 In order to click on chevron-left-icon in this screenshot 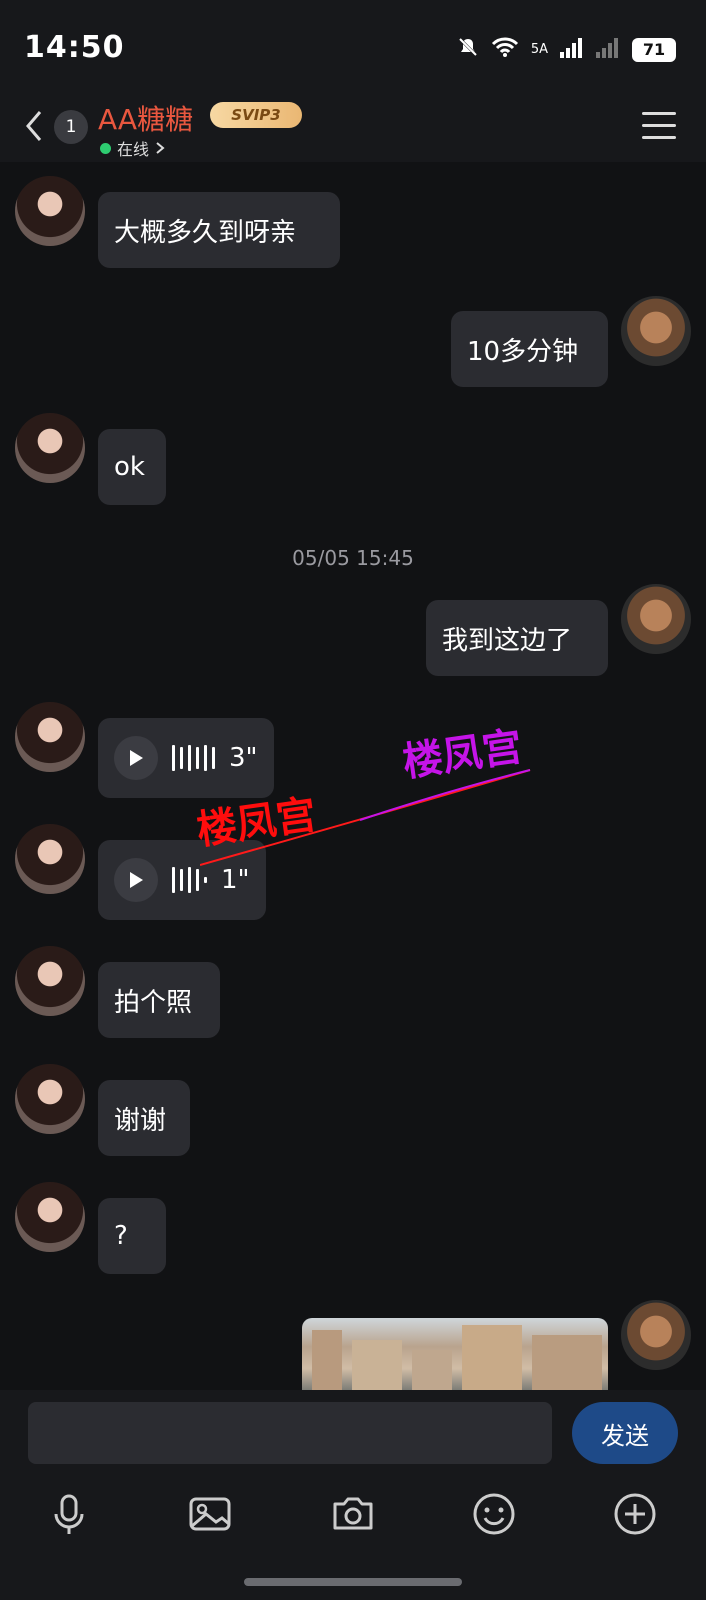, I will do `click(34, 126)`.